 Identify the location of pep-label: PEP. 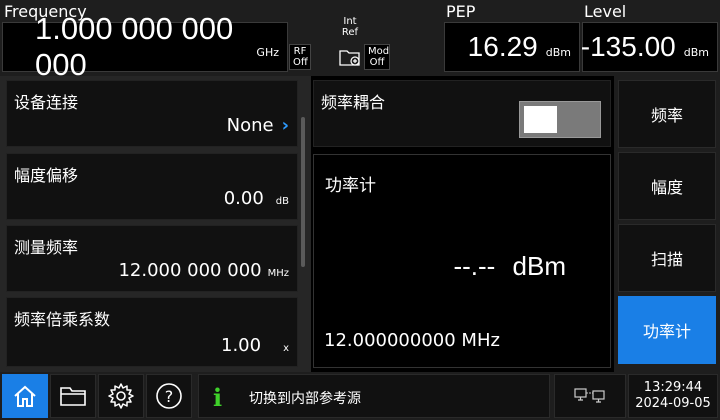
(461, 11).